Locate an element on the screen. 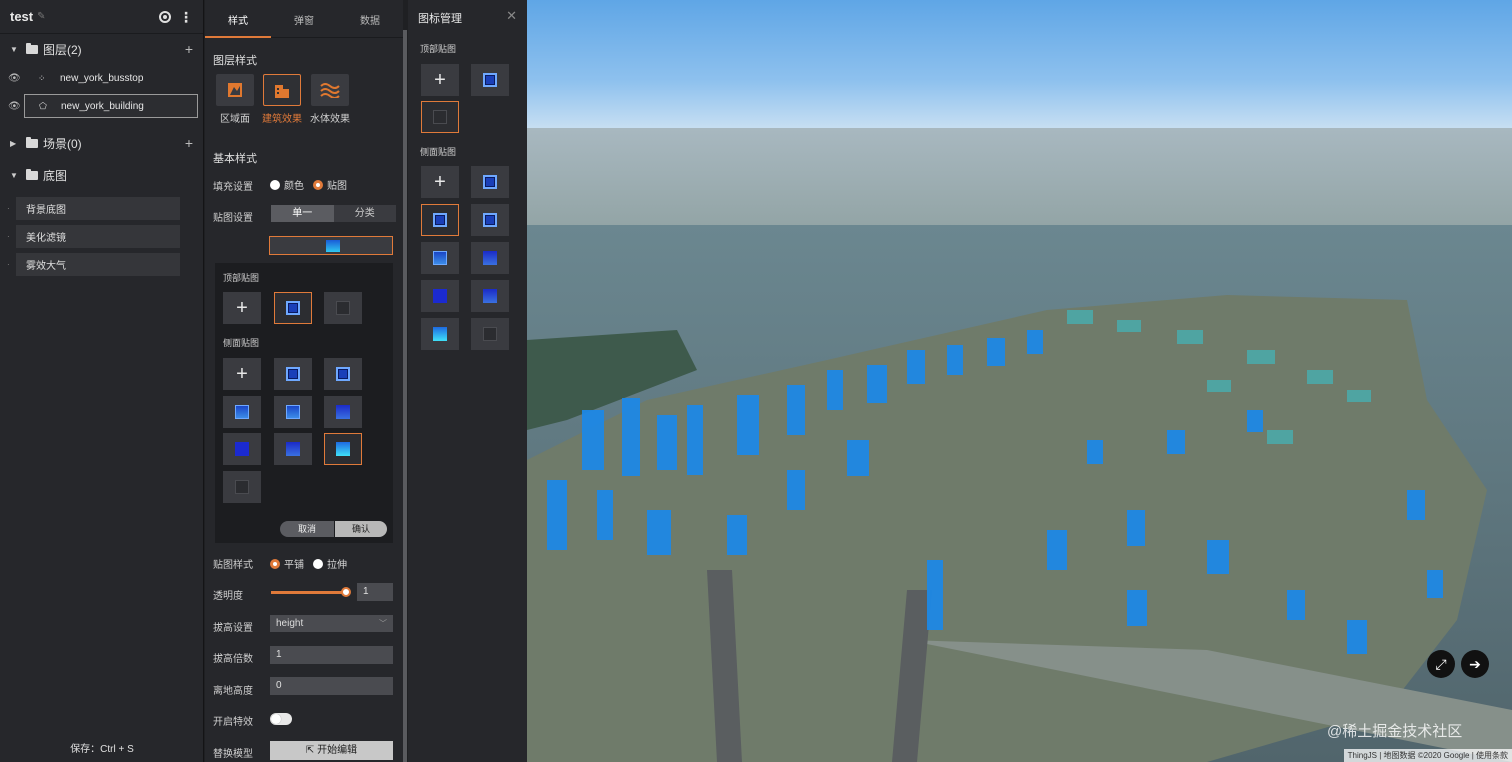 The image size is (1512, 762). add-top-icon-button: + is located at coordinates (440, 80).